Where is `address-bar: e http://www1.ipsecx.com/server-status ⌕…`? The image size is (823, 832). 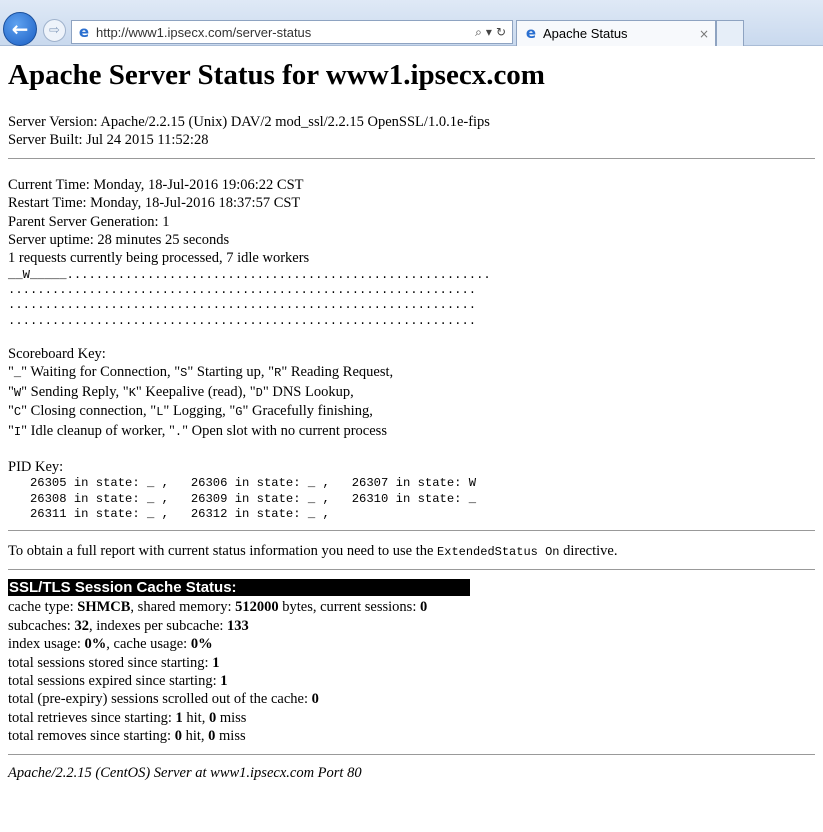 address-bar: e http://www1.ipsecx.com/server-status ⌕… is located at coordinates (292, 32).